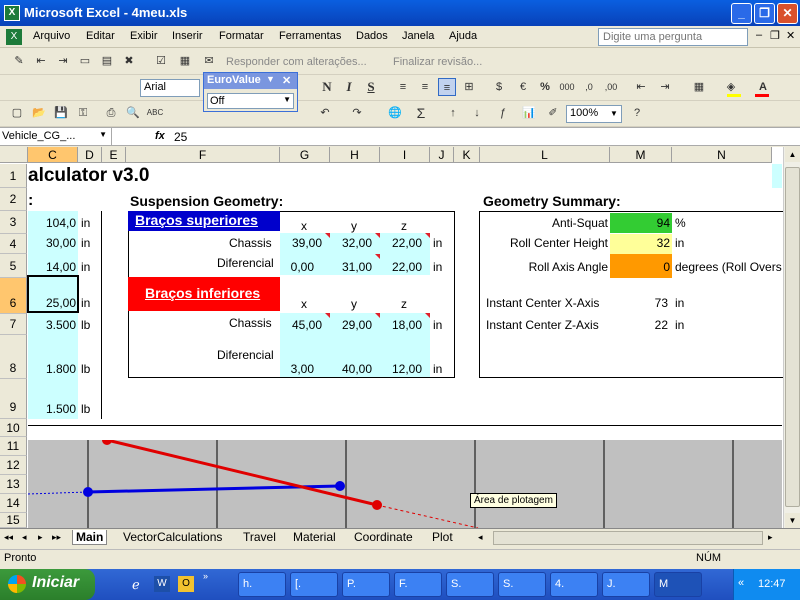 This screenshot has width=800, height=600. What do you see at coordinates (741, 583) in the screenshot?
I see `tray-expand-icon: «` at bounding box center [741, 583].